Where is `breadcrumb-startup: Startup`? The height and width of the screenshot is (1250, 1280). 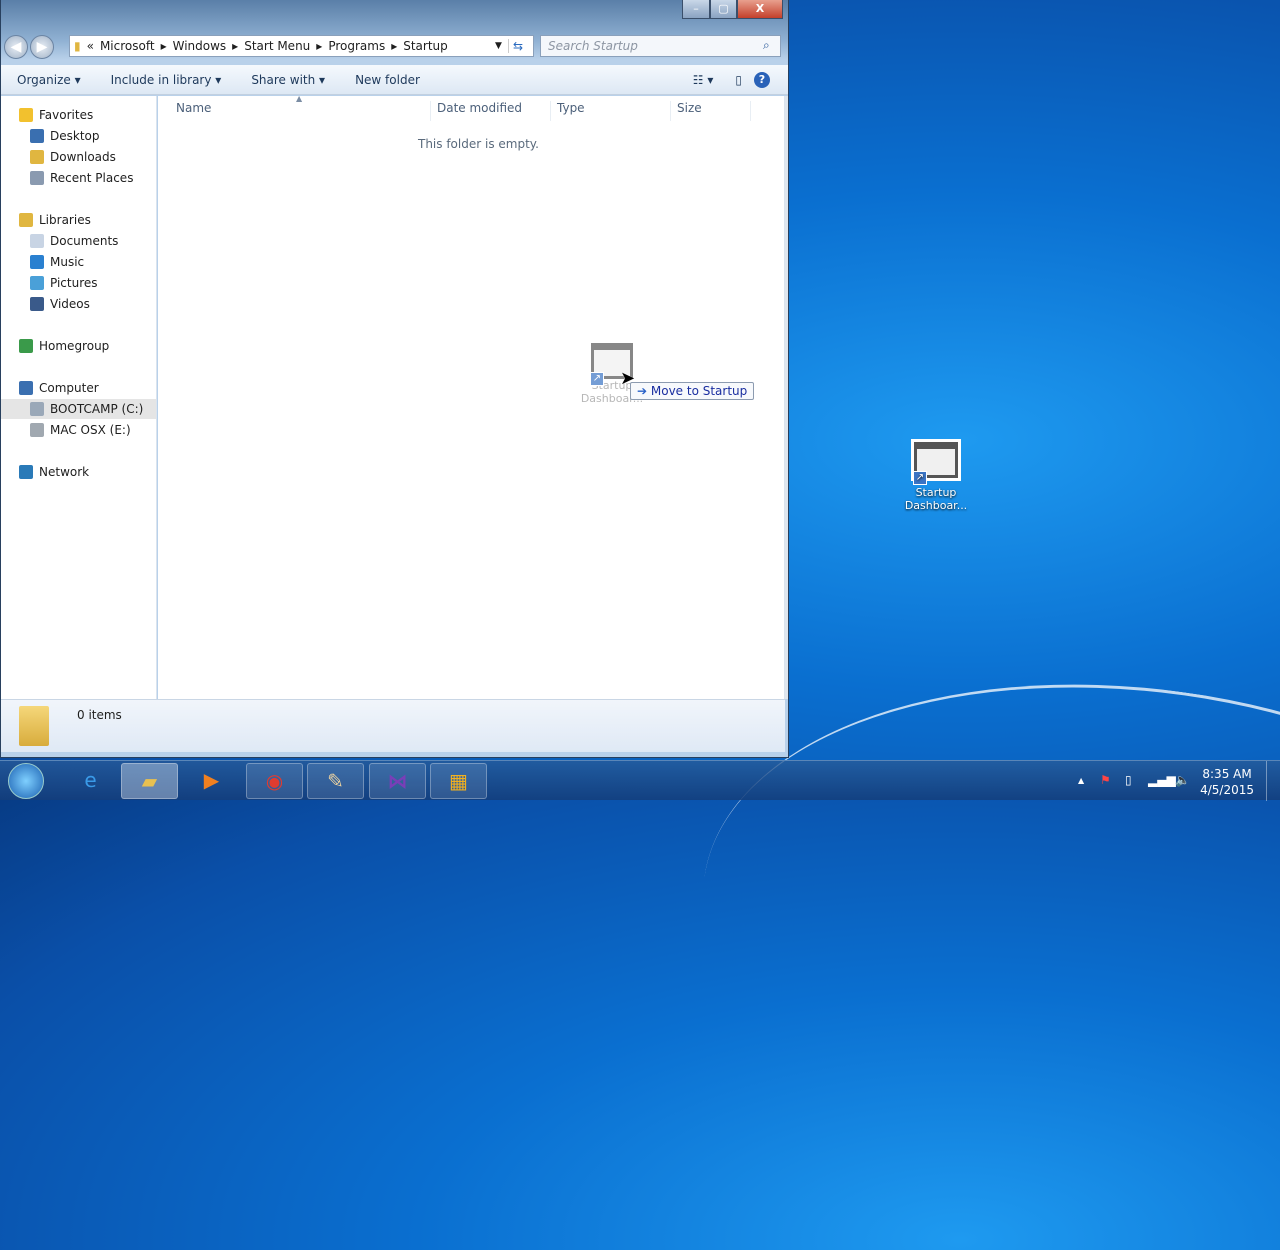 breadcrumb-startup: Startup is located at coordinates (425, 46).